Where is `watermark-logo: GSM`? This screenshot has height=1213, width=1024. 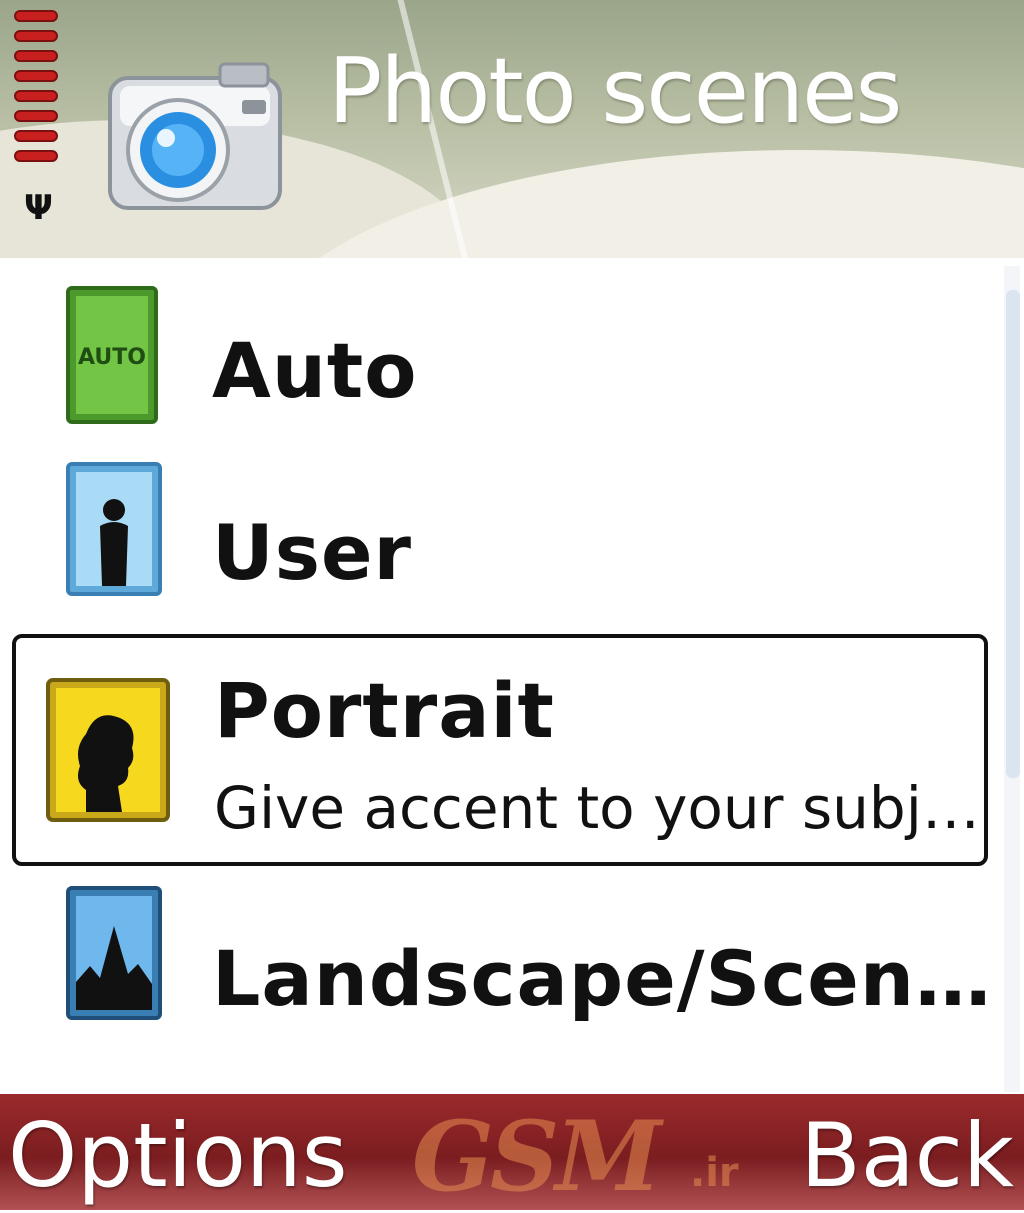 watermark-logo: GSM is located at coordinates (537, 1156).